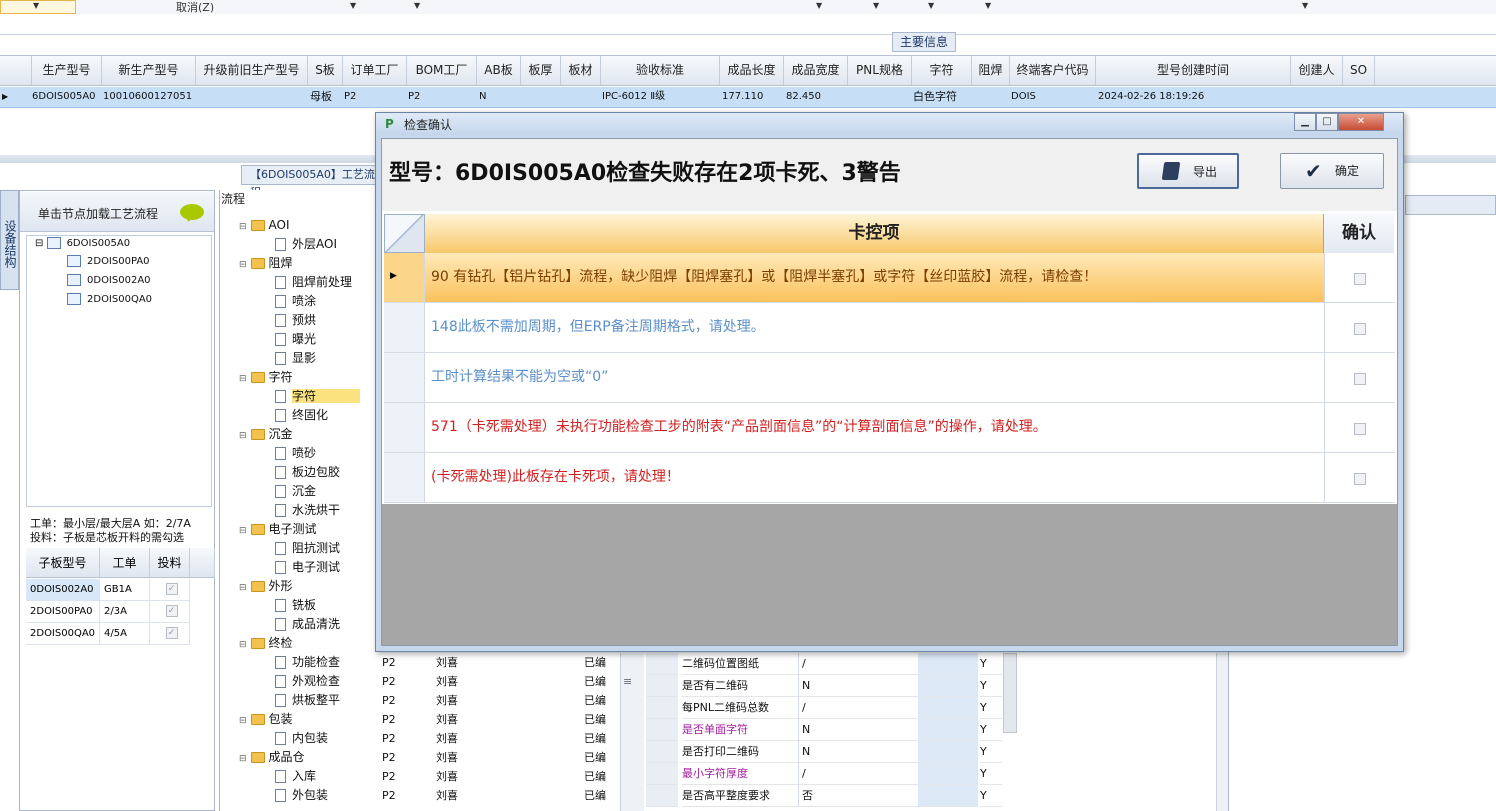 Image resolution: width=1496 pixels, height=811 pixels. Describe the element at coordinates (889, 124) in the screenshot. I see `dialog-titlebar: P 检查确认 ▁ □ ✕` at that location.